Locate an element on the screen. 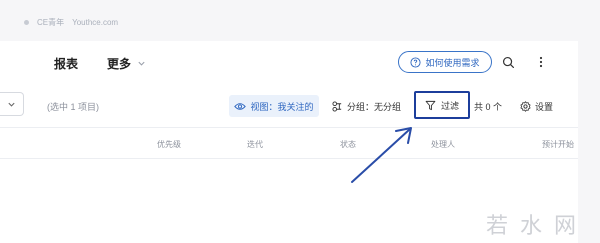 This screenshot has height=243, width=600. search-icon is located at coordinates (508, 62).